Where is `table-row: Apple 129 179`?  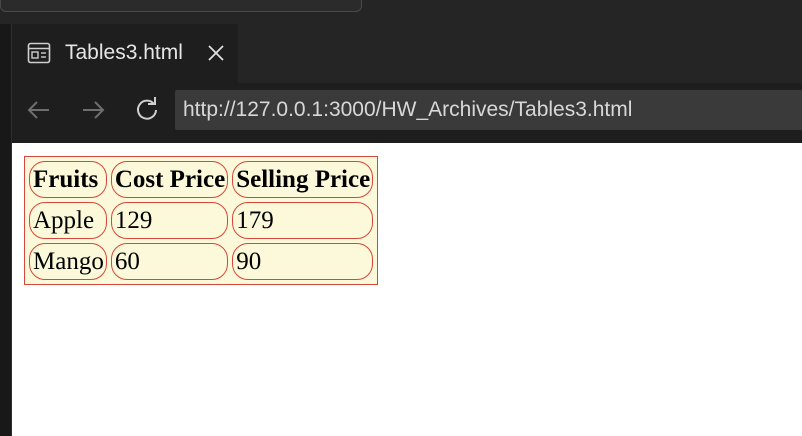 table-row: Apple 129 179 is located at coordinates (201, 220).